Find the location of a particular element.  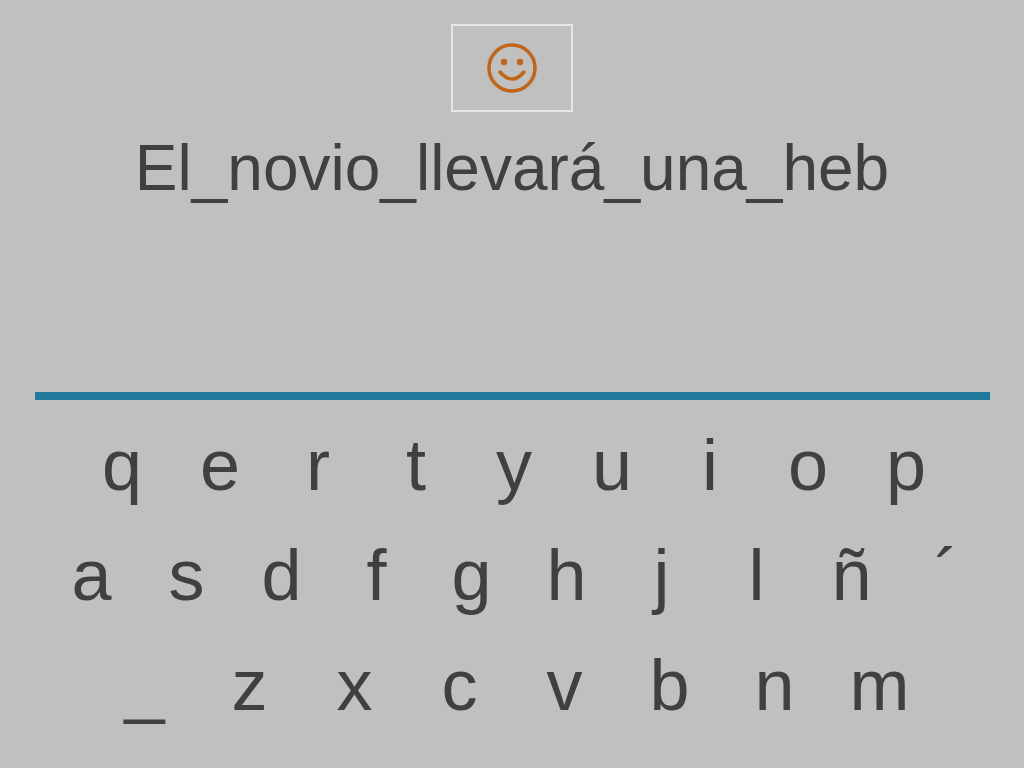

smiley-icon is located at coordinates (512, 68).